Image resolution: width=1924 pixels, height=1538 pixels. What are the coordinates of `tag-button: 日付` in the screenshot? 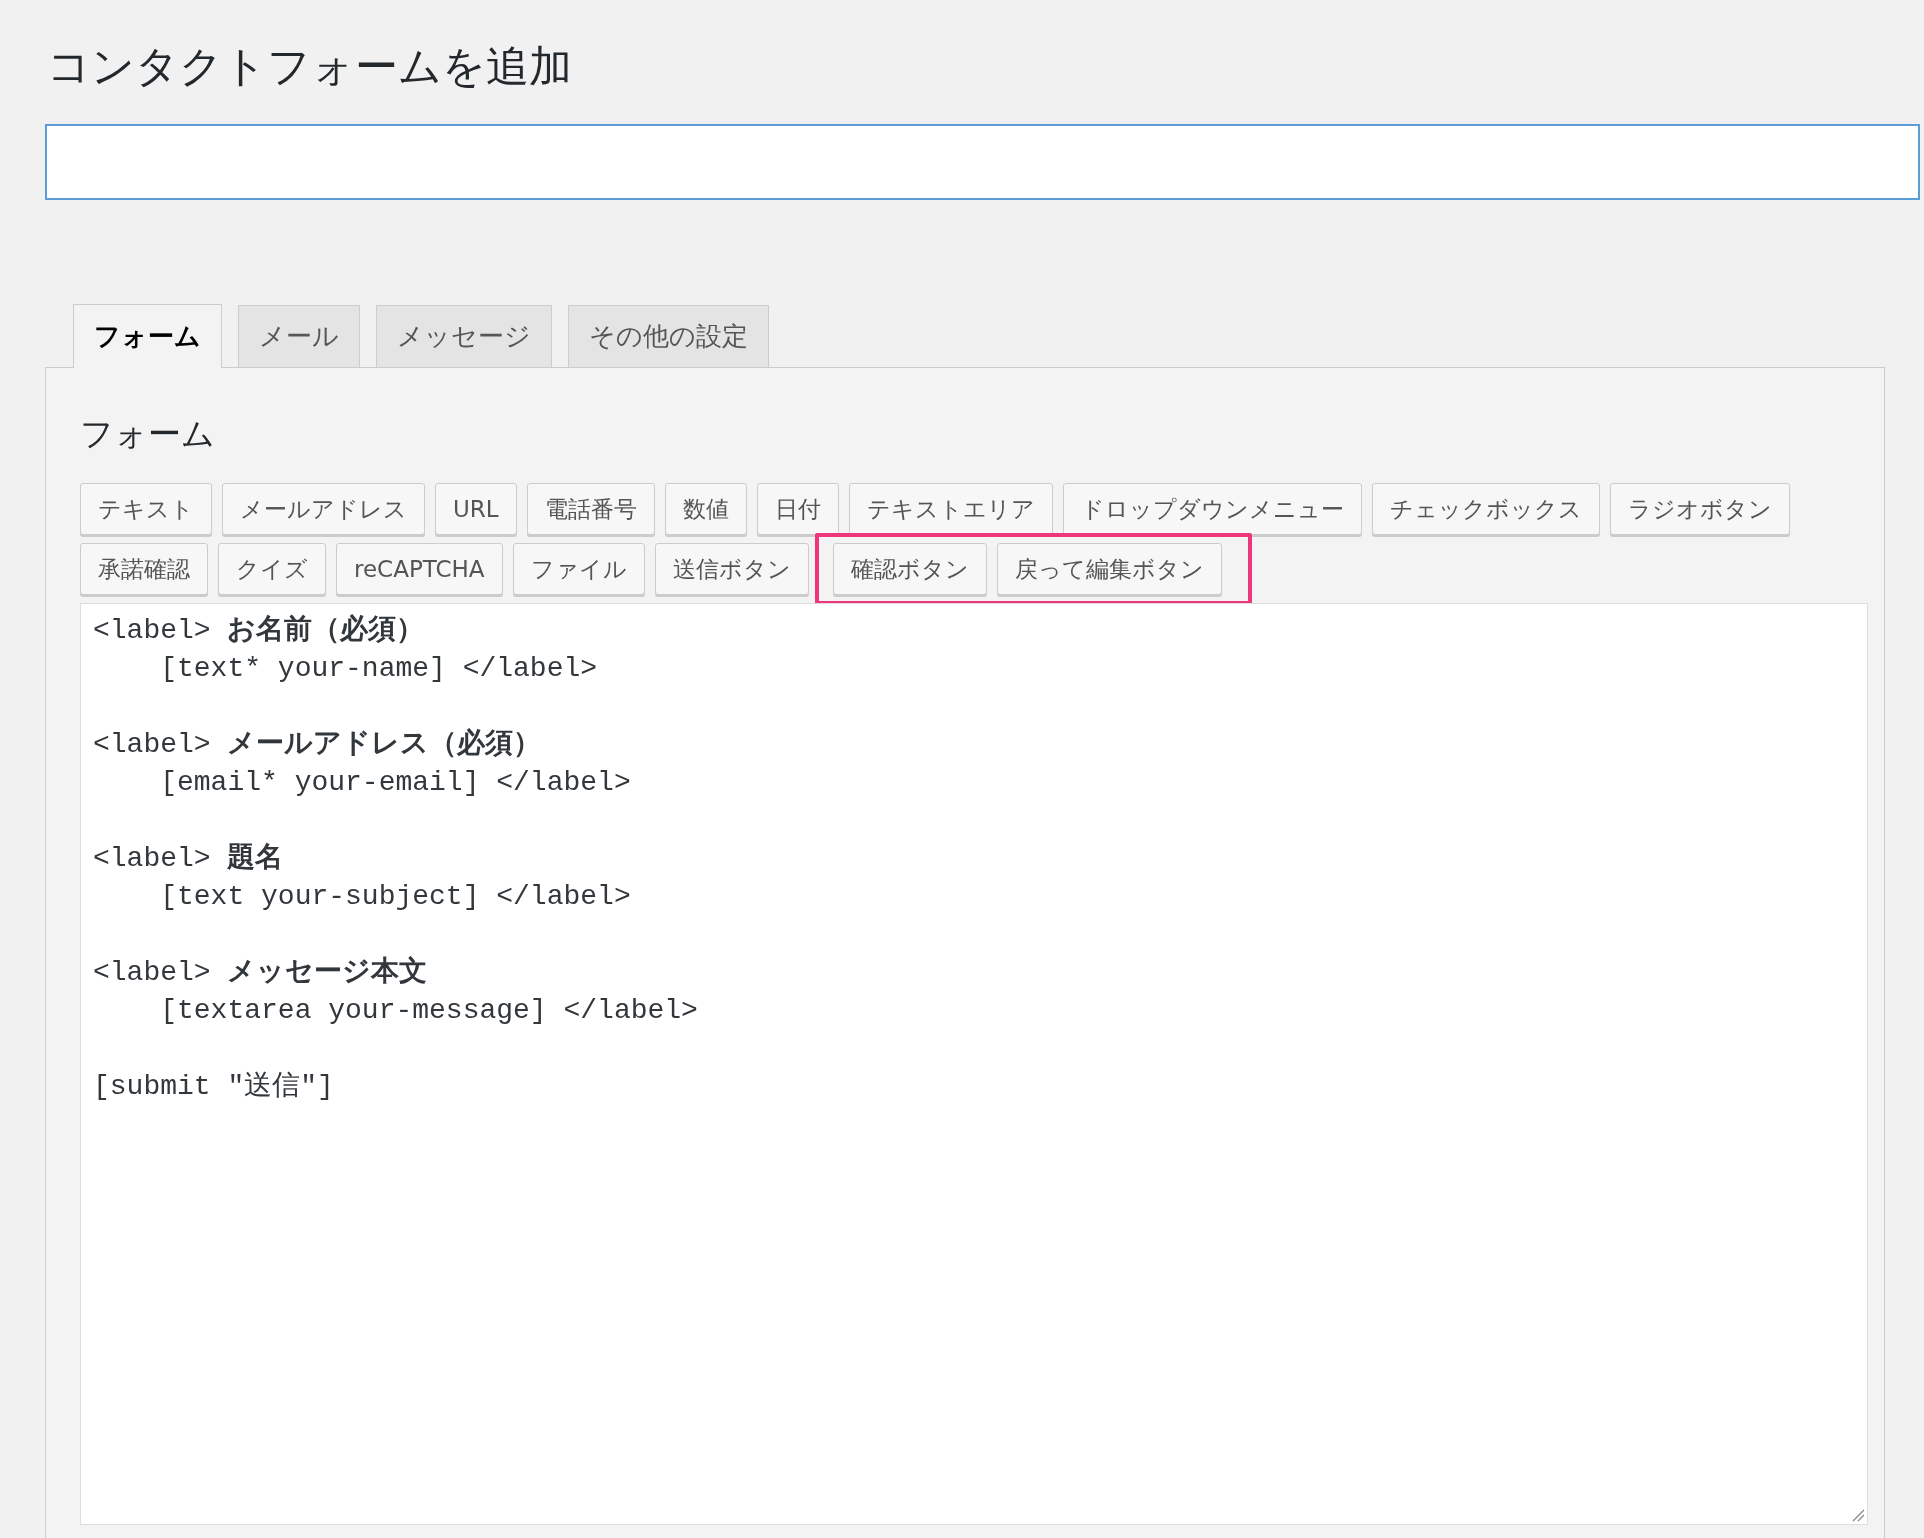 It's located at (797, 509).